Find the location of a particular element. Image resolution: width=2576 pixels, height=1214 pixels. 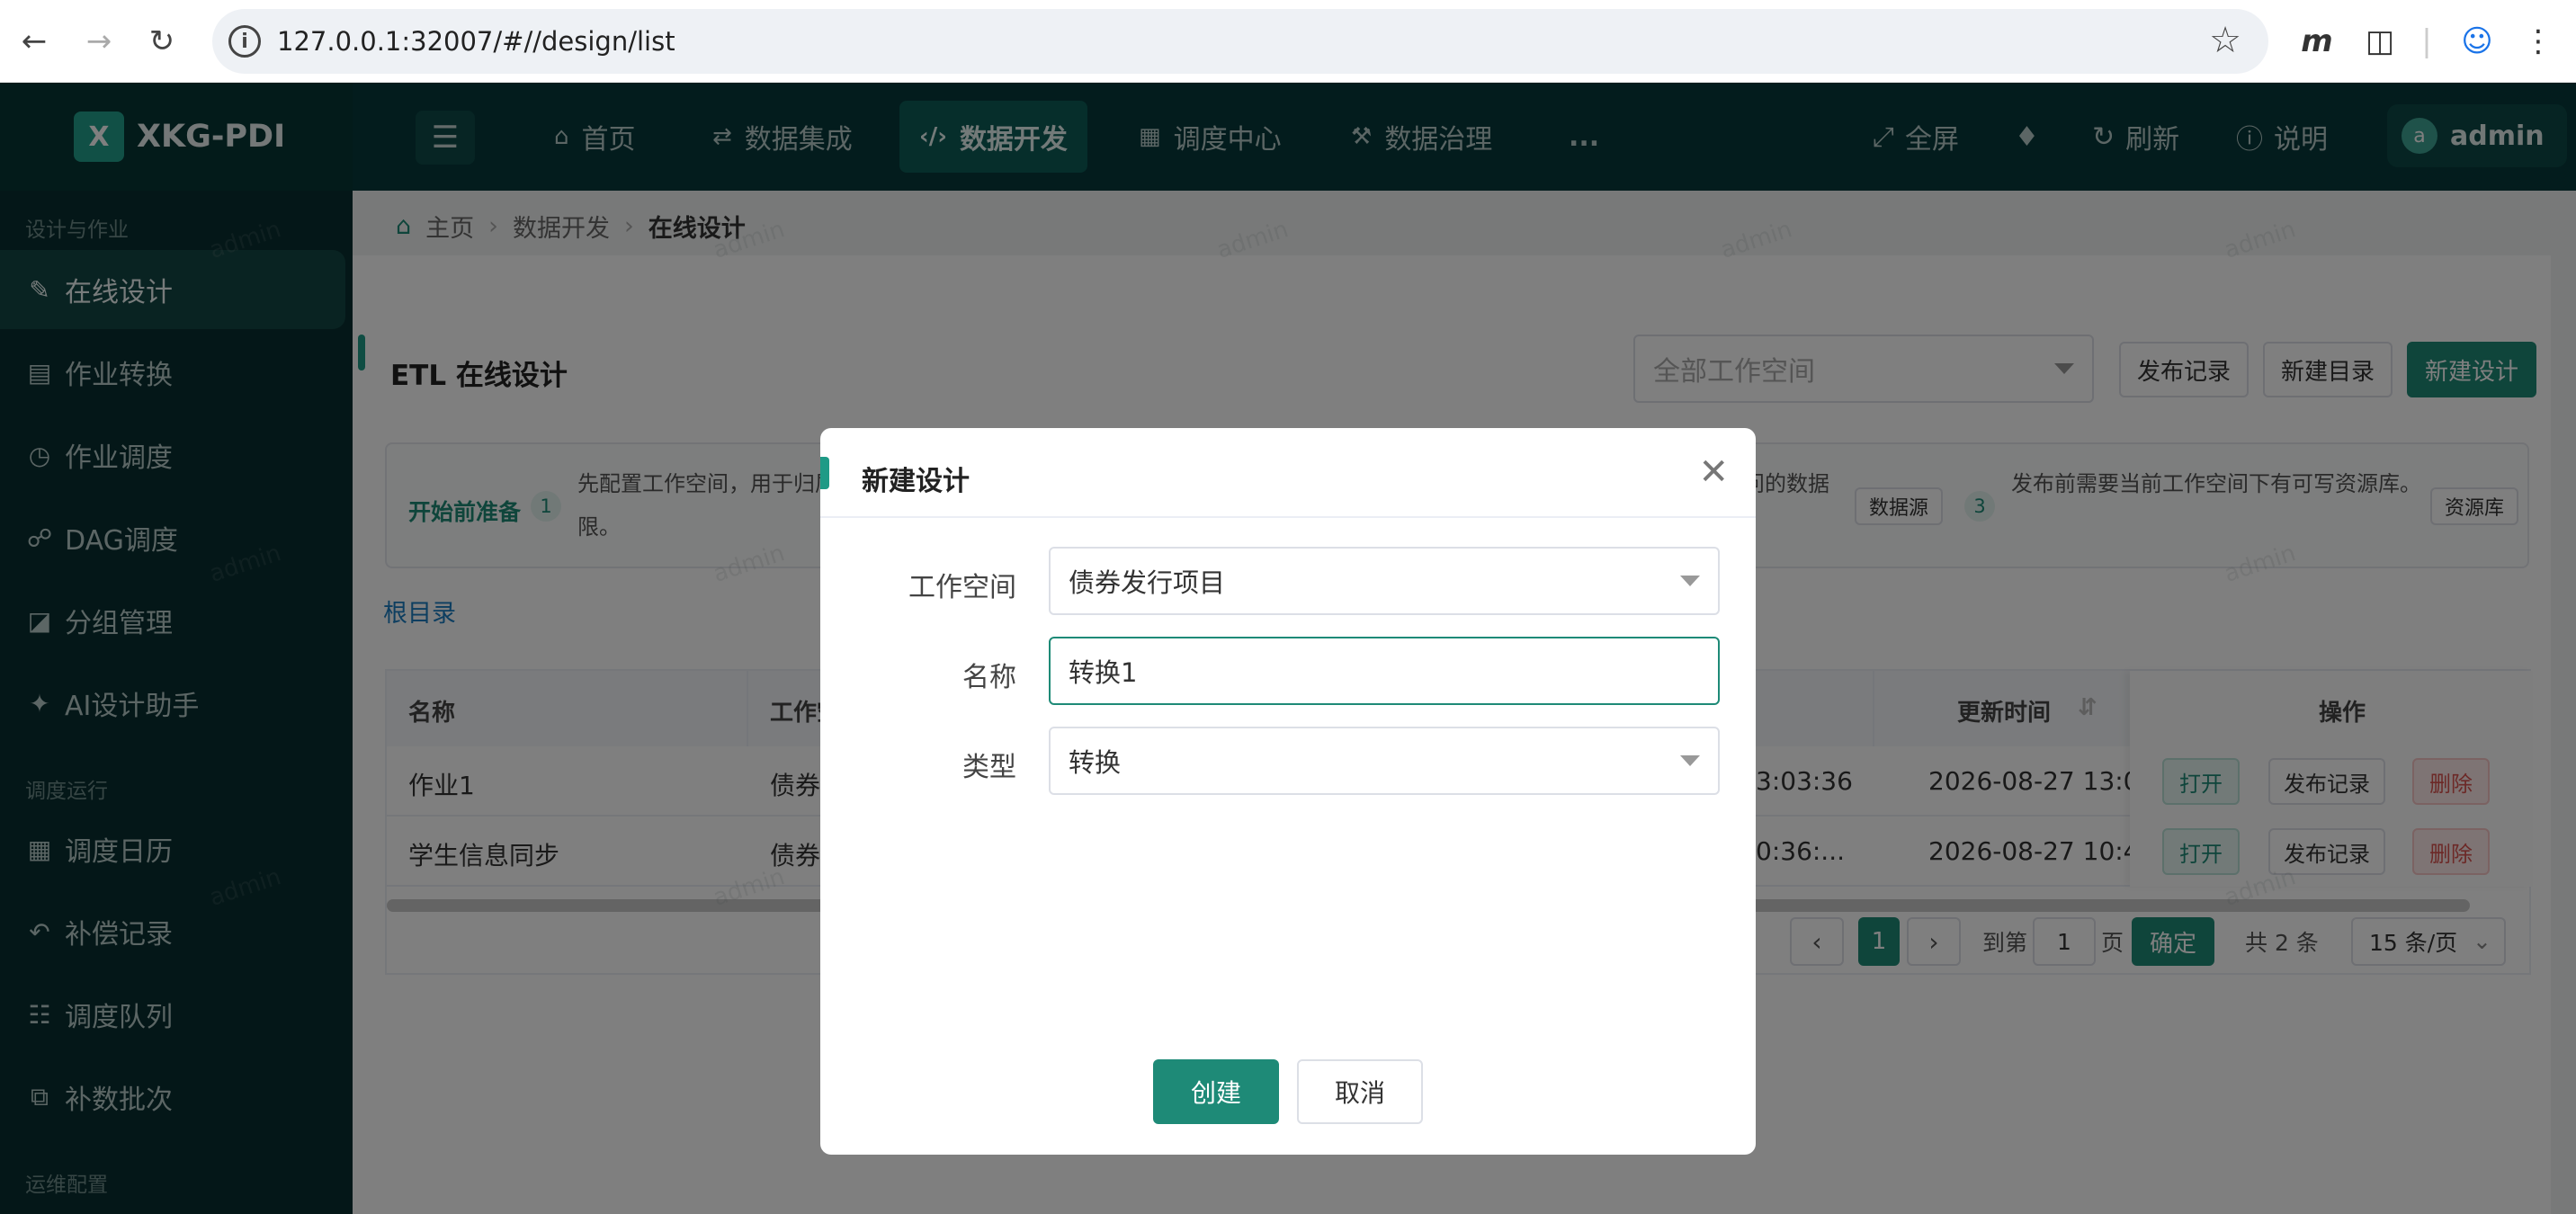

name-label: 名称 is located at coordinates (989, 678).